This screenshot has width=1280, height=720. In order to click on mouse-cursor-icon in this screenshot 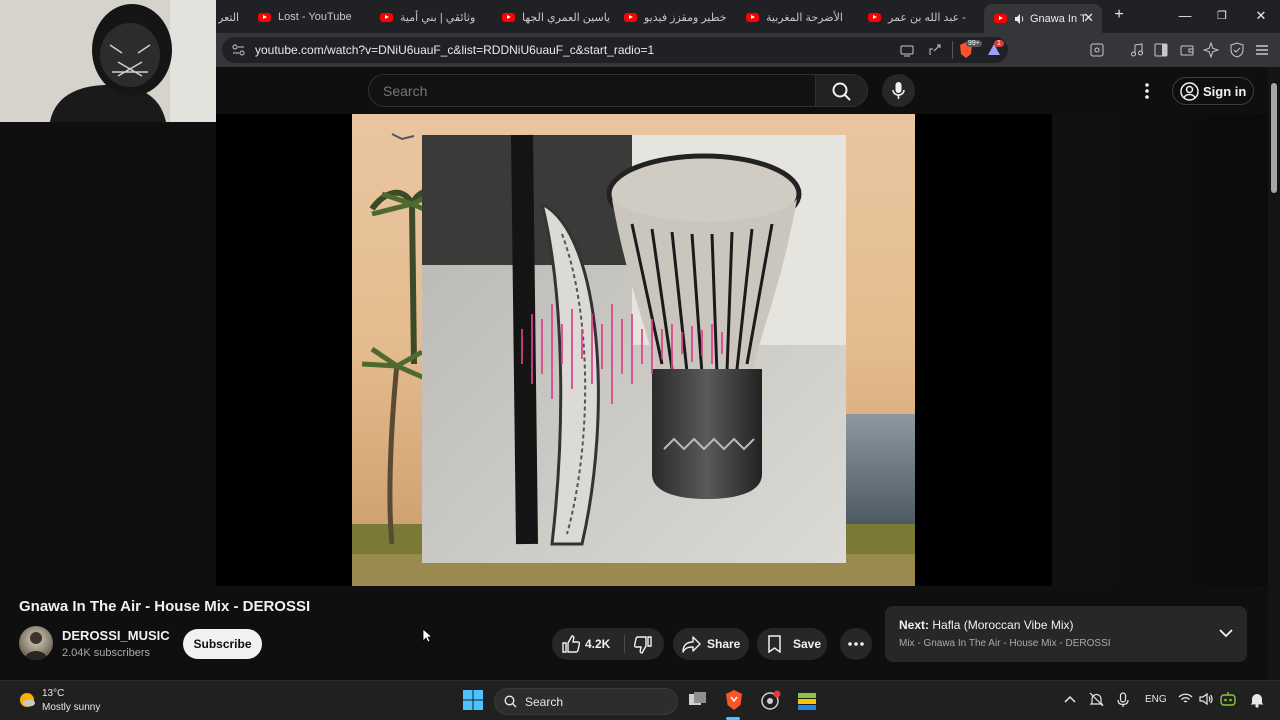, I will do `click(427, 635)`.